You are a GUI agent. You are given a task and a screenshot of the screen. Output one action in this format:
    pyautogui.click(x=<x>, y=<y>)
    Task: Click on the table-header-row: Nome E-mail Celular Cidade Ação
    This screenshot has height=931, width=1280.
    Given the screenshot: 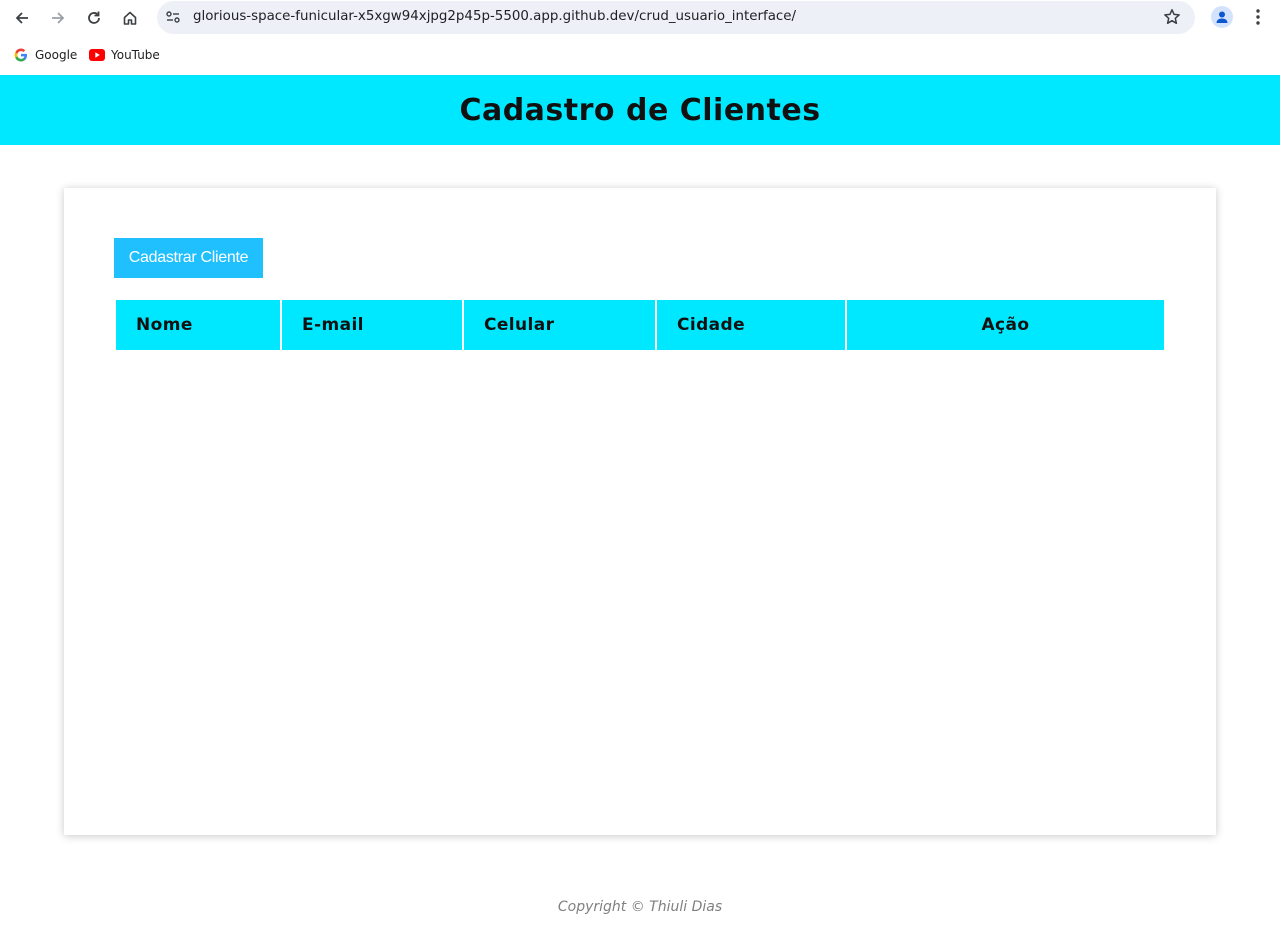 What is the action you would take?
    pyautogui.click(x=640, y=325)
    